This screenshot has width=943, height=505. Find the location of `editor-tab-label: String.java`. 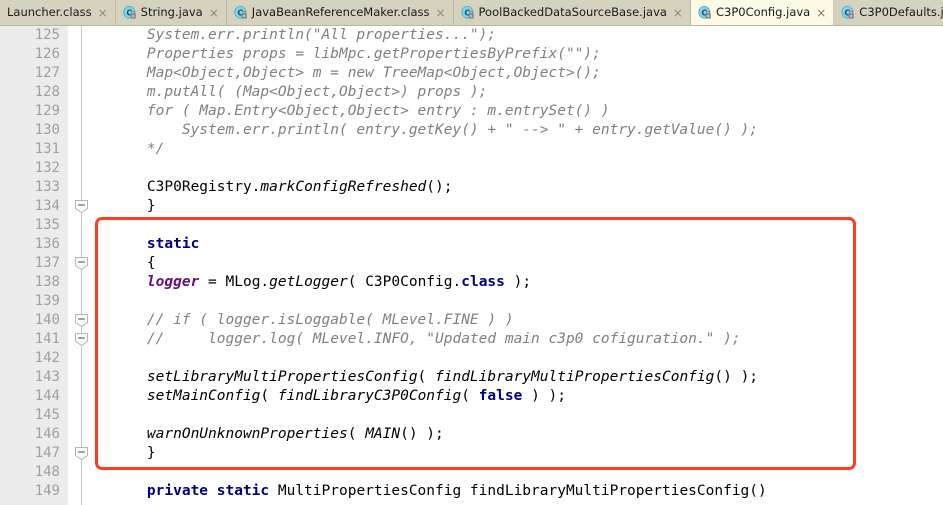

editor-tab-label: String.java is located at coordinates (171, 11).